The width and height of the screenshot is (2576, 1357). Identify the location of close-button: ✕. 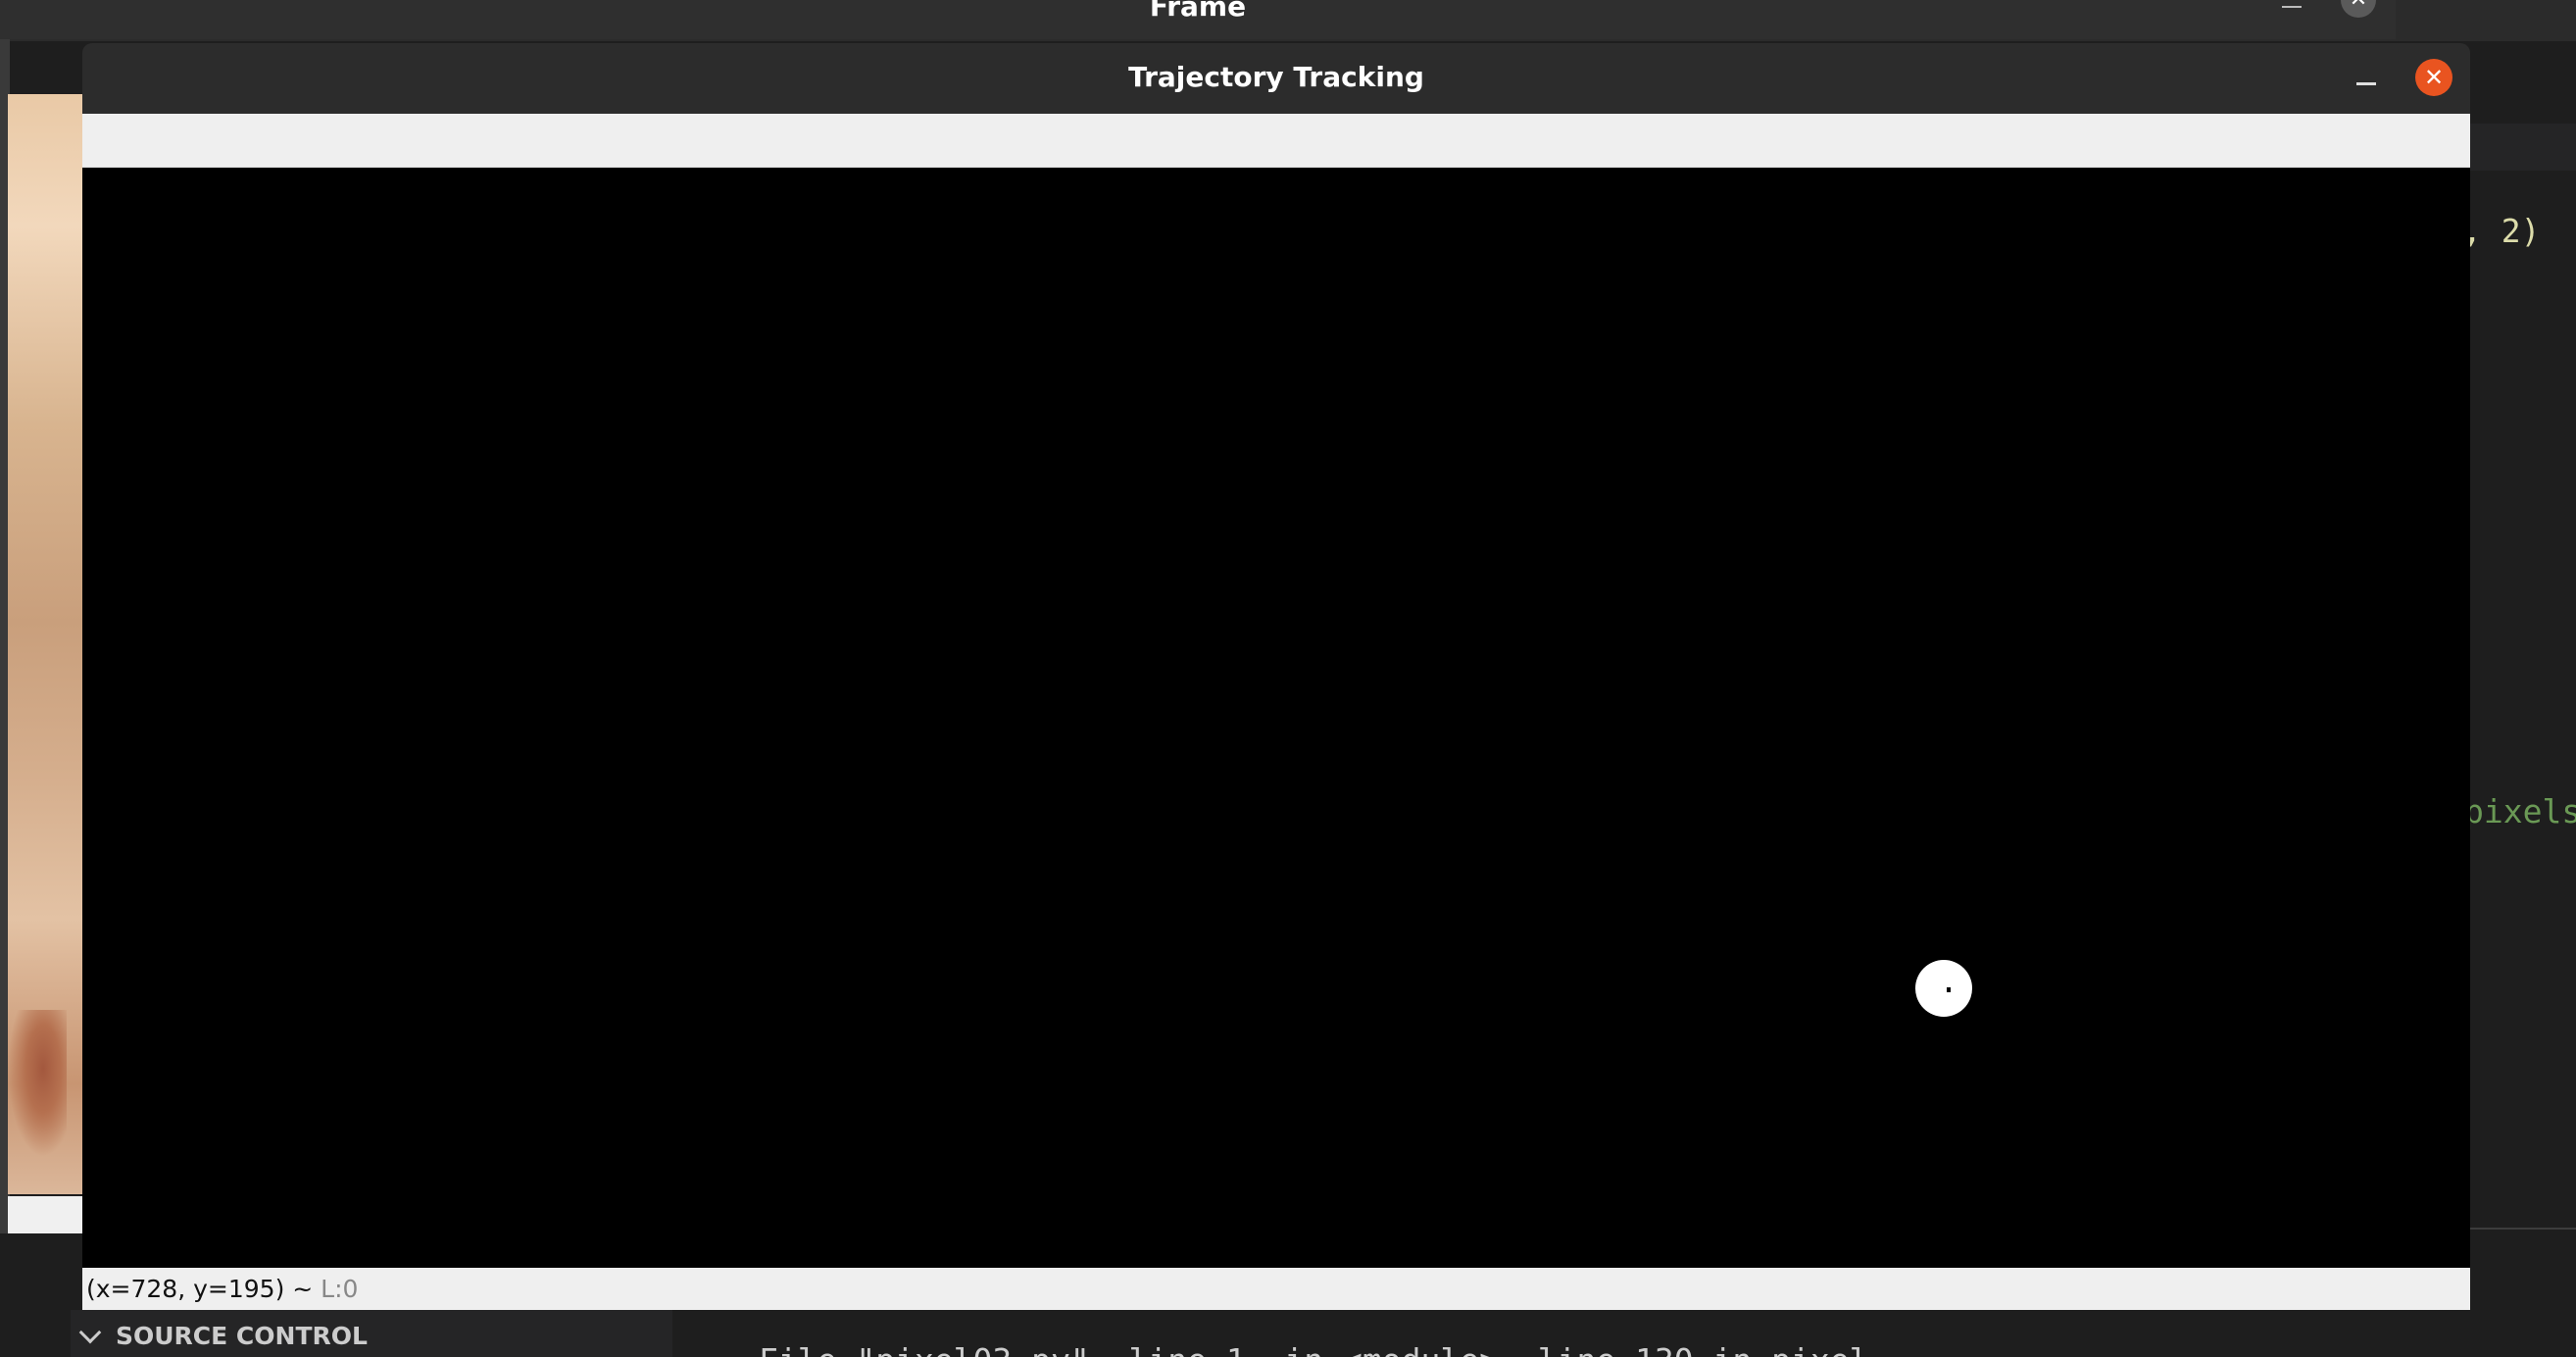
(2433, 77).